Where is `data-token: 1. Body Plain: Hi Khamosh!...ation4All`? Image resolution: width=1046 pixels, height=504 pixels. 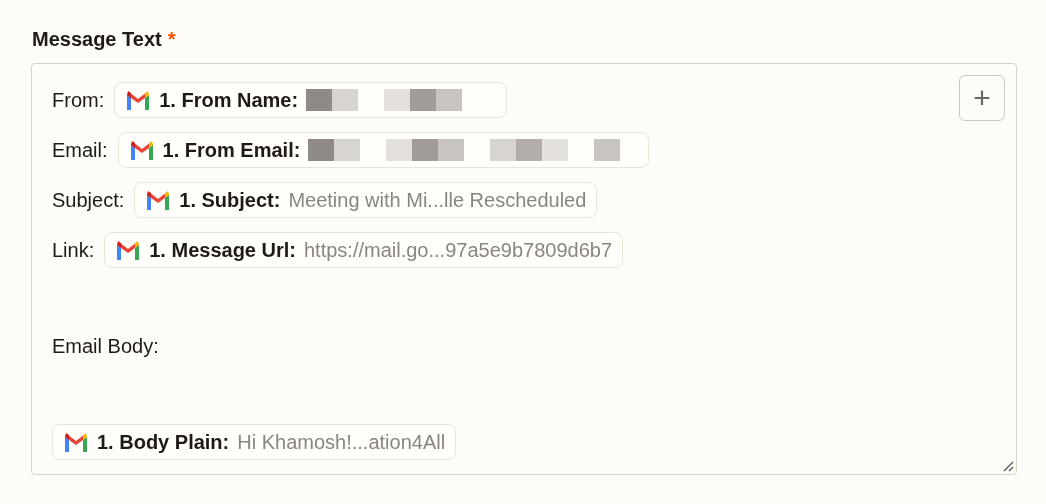
data-token: 1. Body Plain: Hi Khamosh!...ation4All is located at coordinates (254, 442).